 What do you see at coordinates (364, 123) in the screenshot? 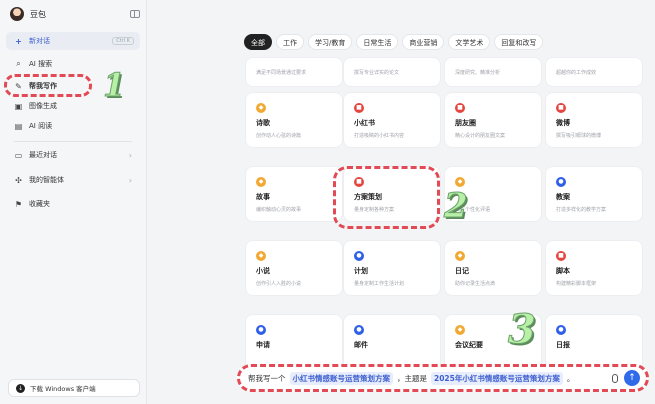
I see `card-title: 小红书` at bounding box center [364, 123].